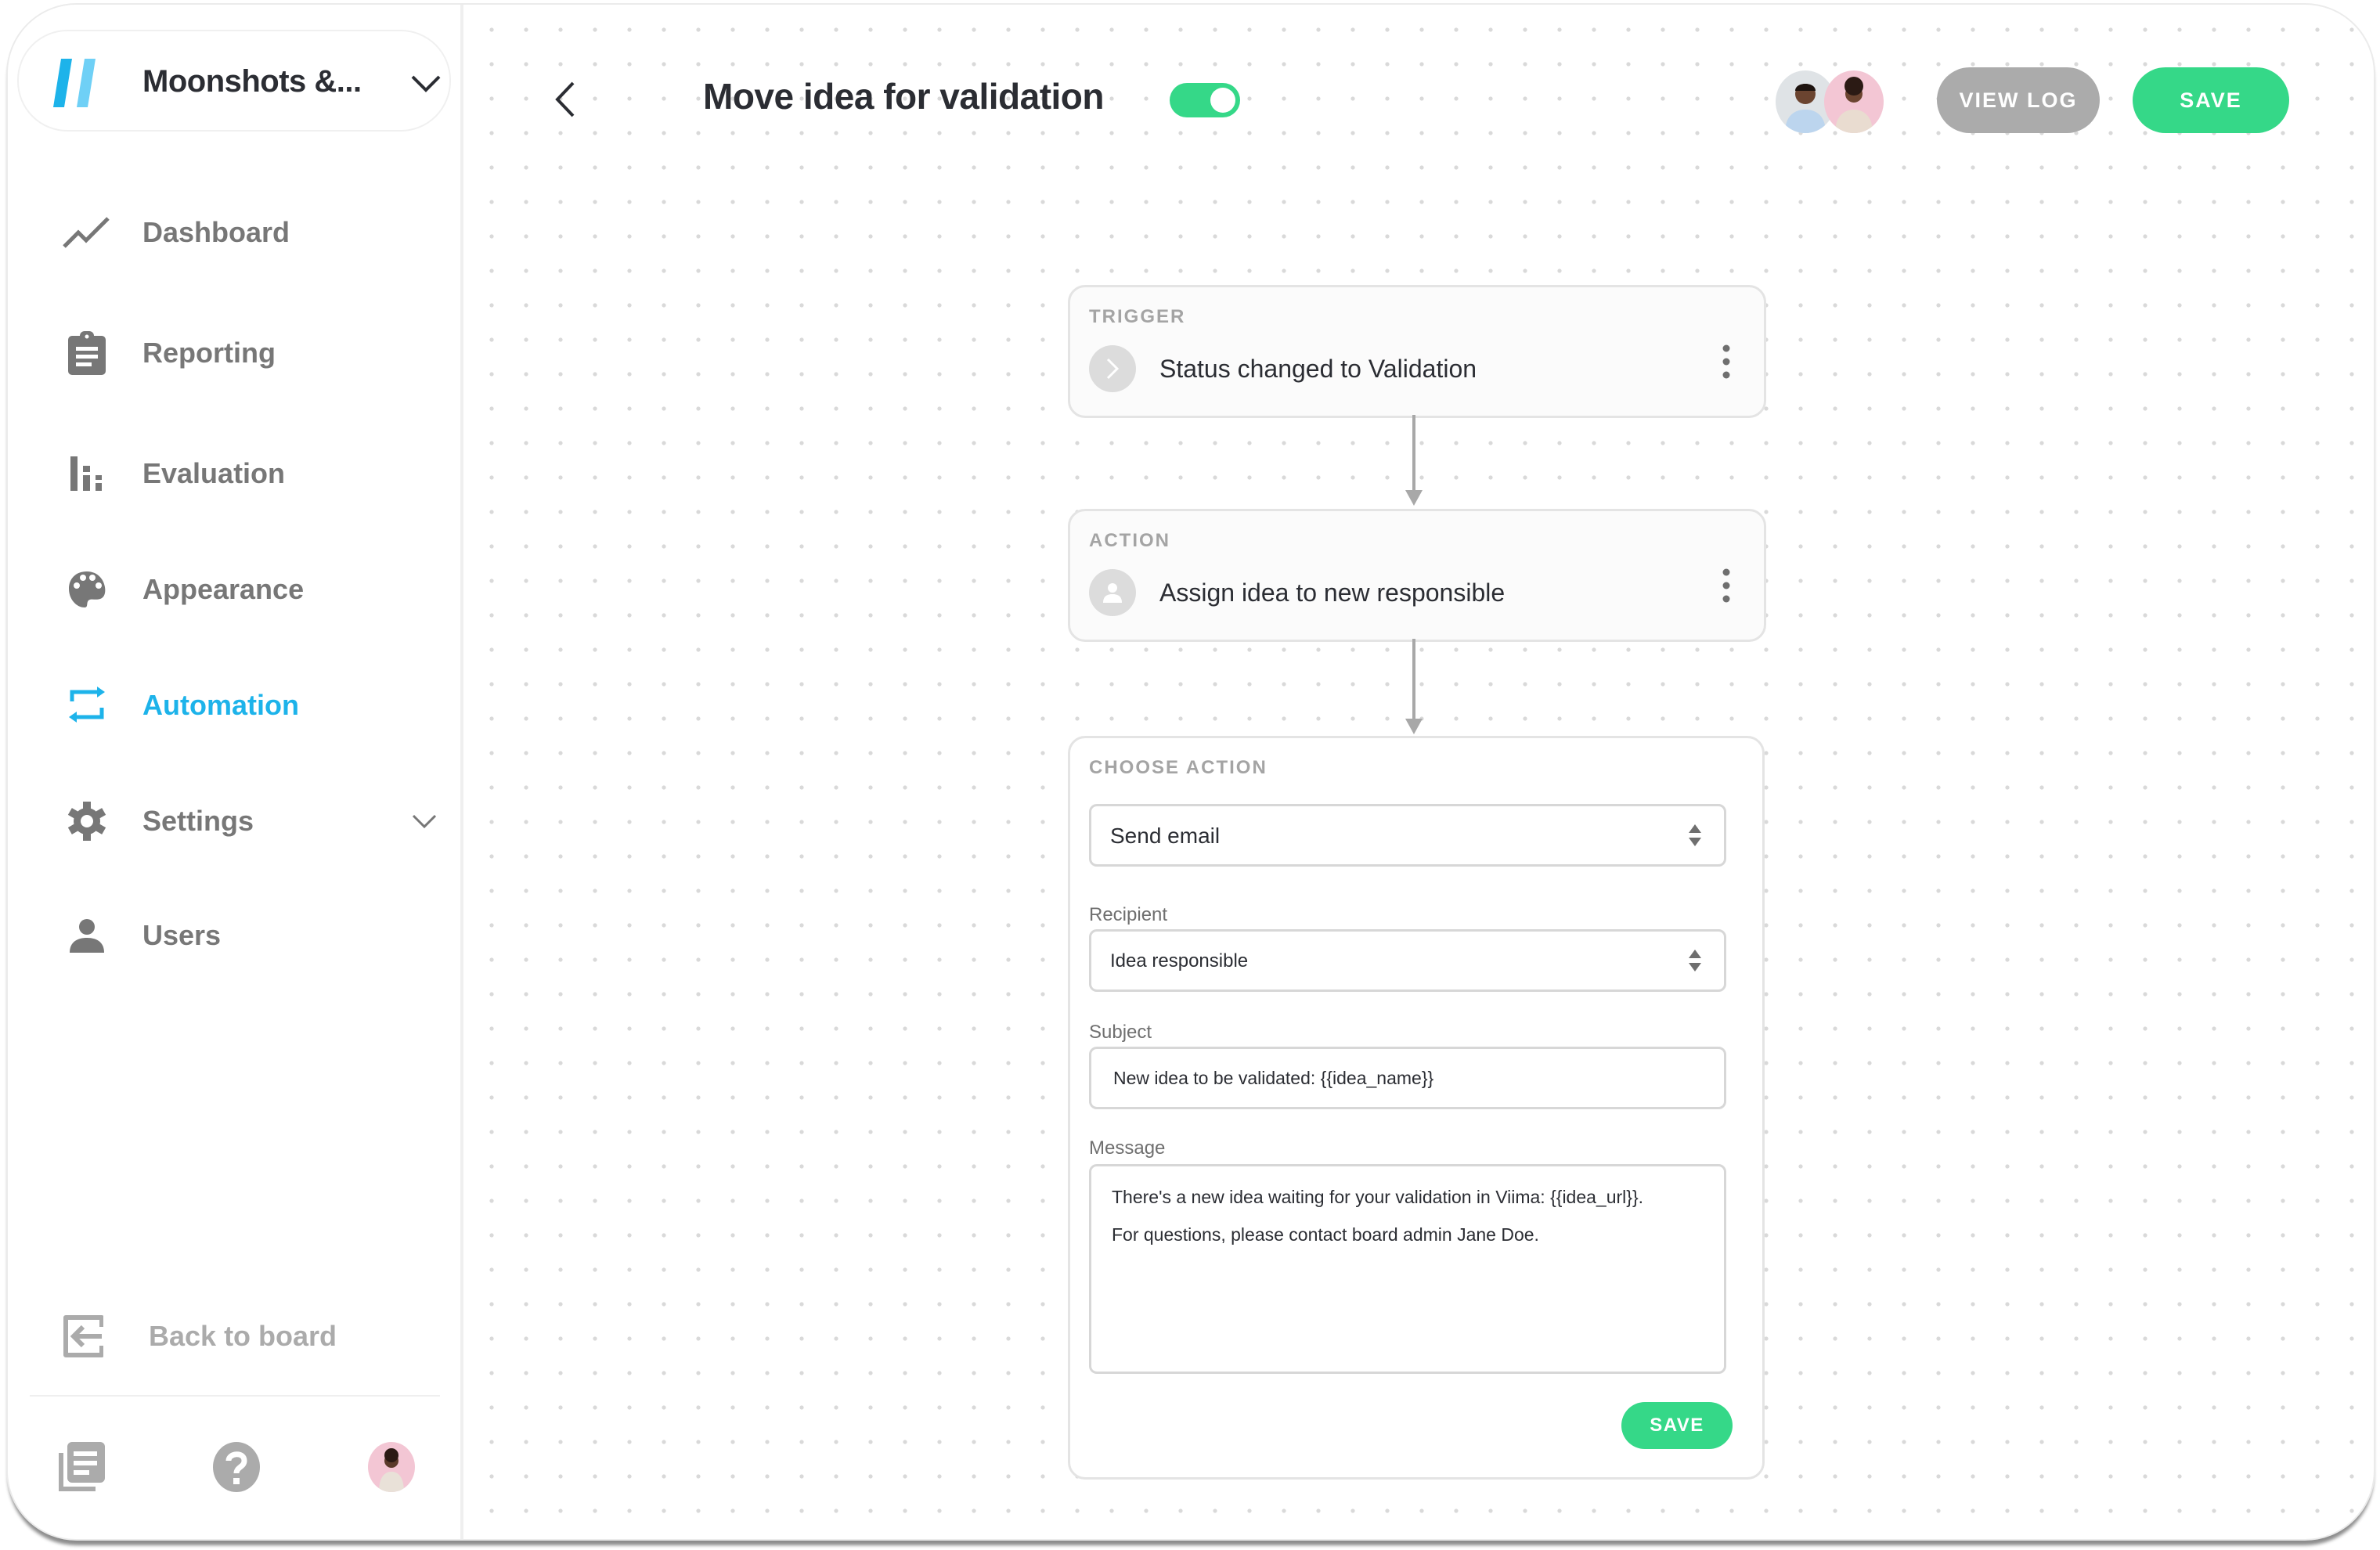 The height and width of the screenshot is (1550, 2380). I want to click on gear-icon, so click(87, 821).